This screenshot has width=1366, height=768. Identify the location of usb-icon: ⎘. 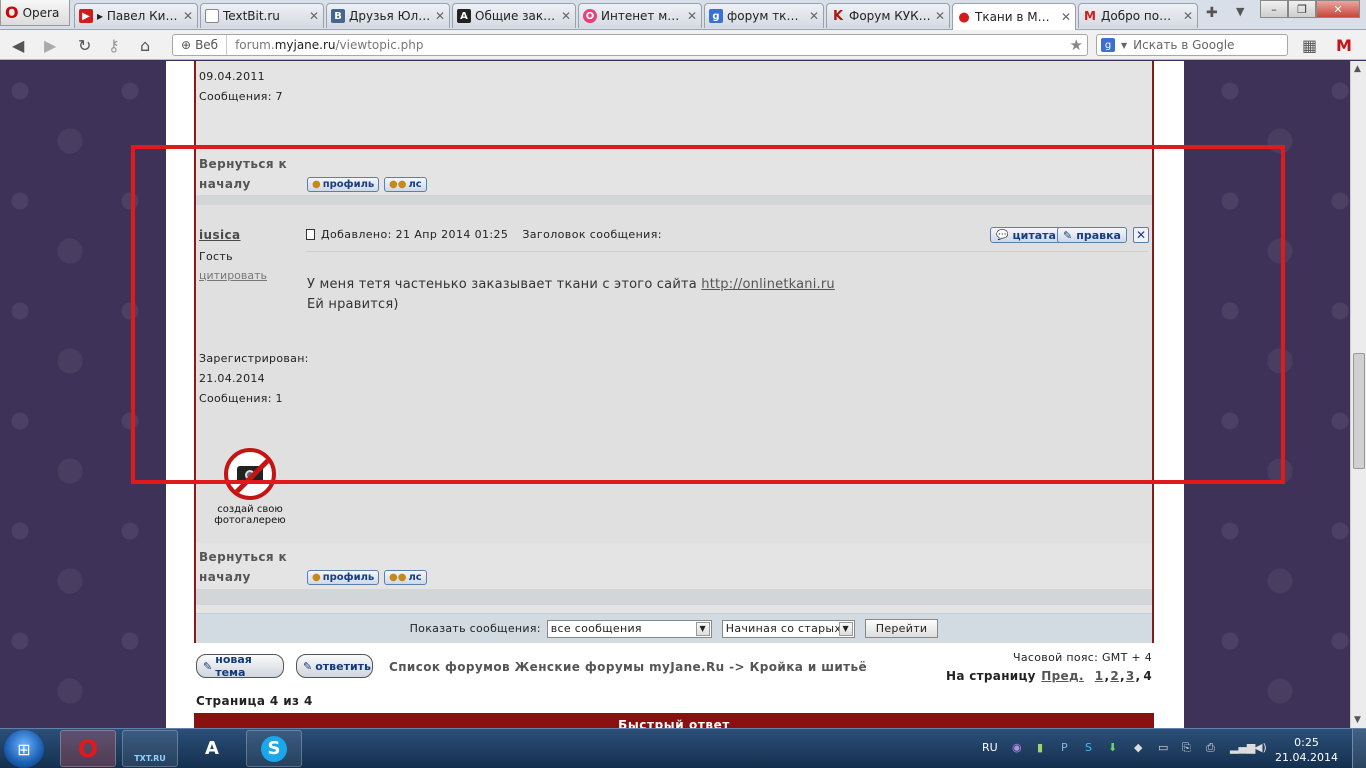
(1186, 748).